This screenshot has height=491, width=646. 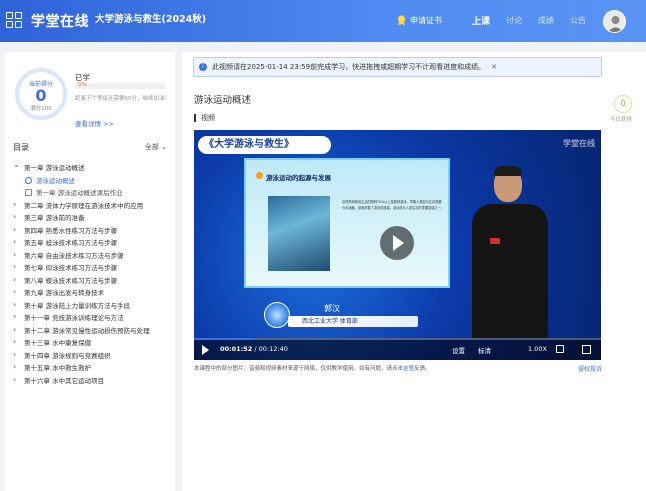 What do you see at coordinates (579, 143) in the screenshot?
I see `video-watermark: 学堂在线` at bounding box center [579, 143].